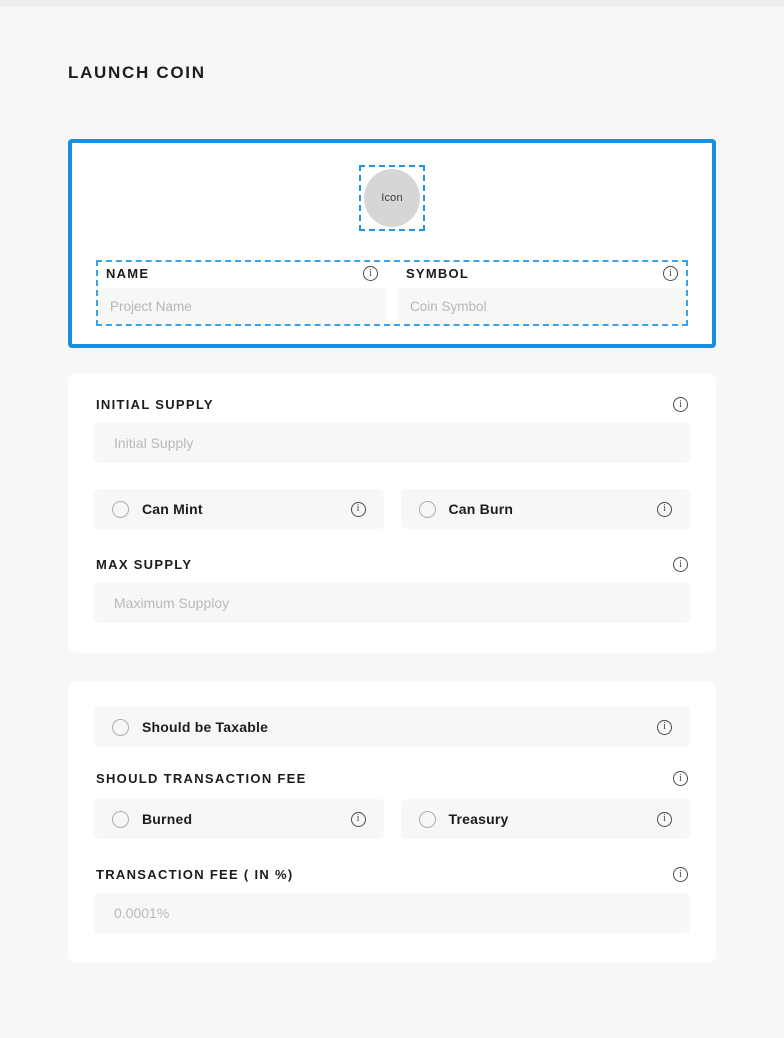 This screenshot has height=1038, width=784. What do you see at coordinates (155, 404) in the screenshot?
I see `initial-supply-label: INITIAL SUPPLY` at bounding box center [155, 404].